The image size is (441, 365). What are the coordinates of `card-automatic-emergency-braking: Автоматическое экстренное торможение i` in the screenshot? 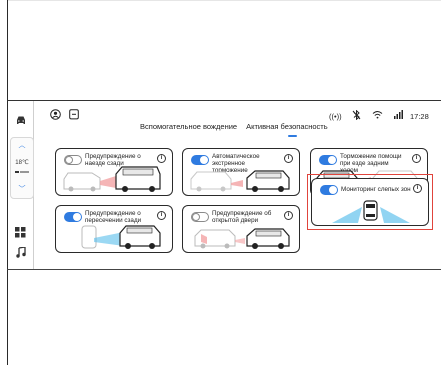 It's located at (241, 172).